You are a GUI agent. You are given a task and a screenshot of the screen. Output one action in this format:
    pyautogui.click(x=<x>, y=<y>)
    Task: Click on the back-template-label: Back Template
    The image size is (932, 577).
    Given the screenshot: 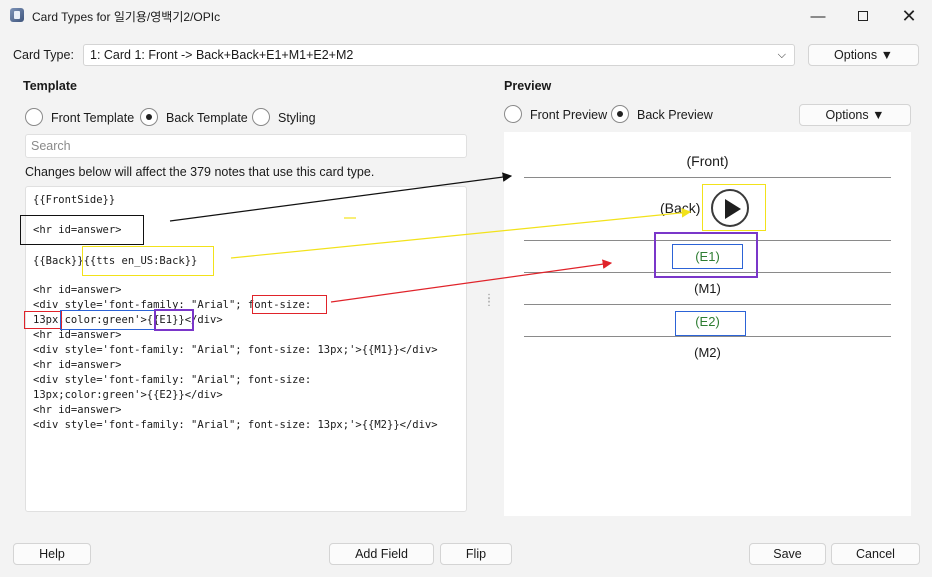 What is the action you would take?
    pyautogui.click(x=207, y=118)
    